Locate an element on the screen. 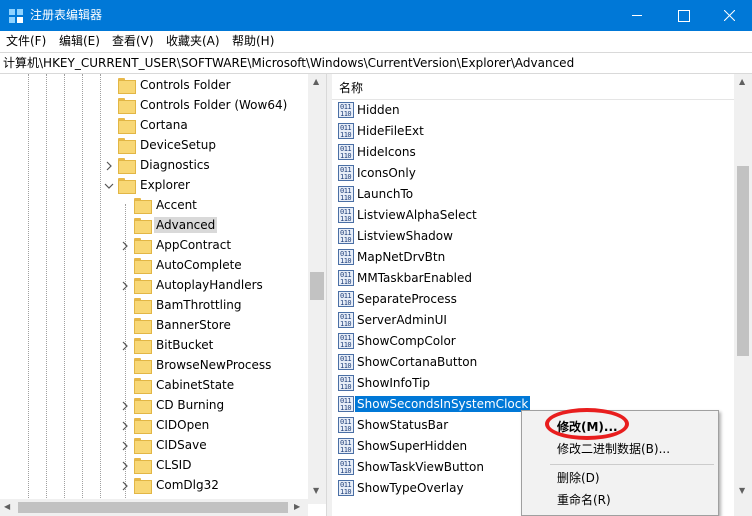 The height and width of the screenshot is (516, 752). tree-node-label: BannerStore is located at coordinates (193, 325).